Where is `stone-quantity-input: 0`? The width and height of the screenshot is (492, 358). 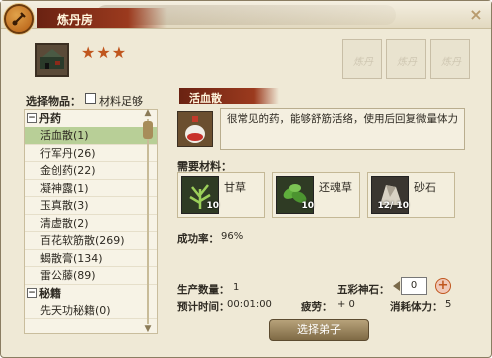
stone-quantity-input: 0 is located at coordinates (414, 286).